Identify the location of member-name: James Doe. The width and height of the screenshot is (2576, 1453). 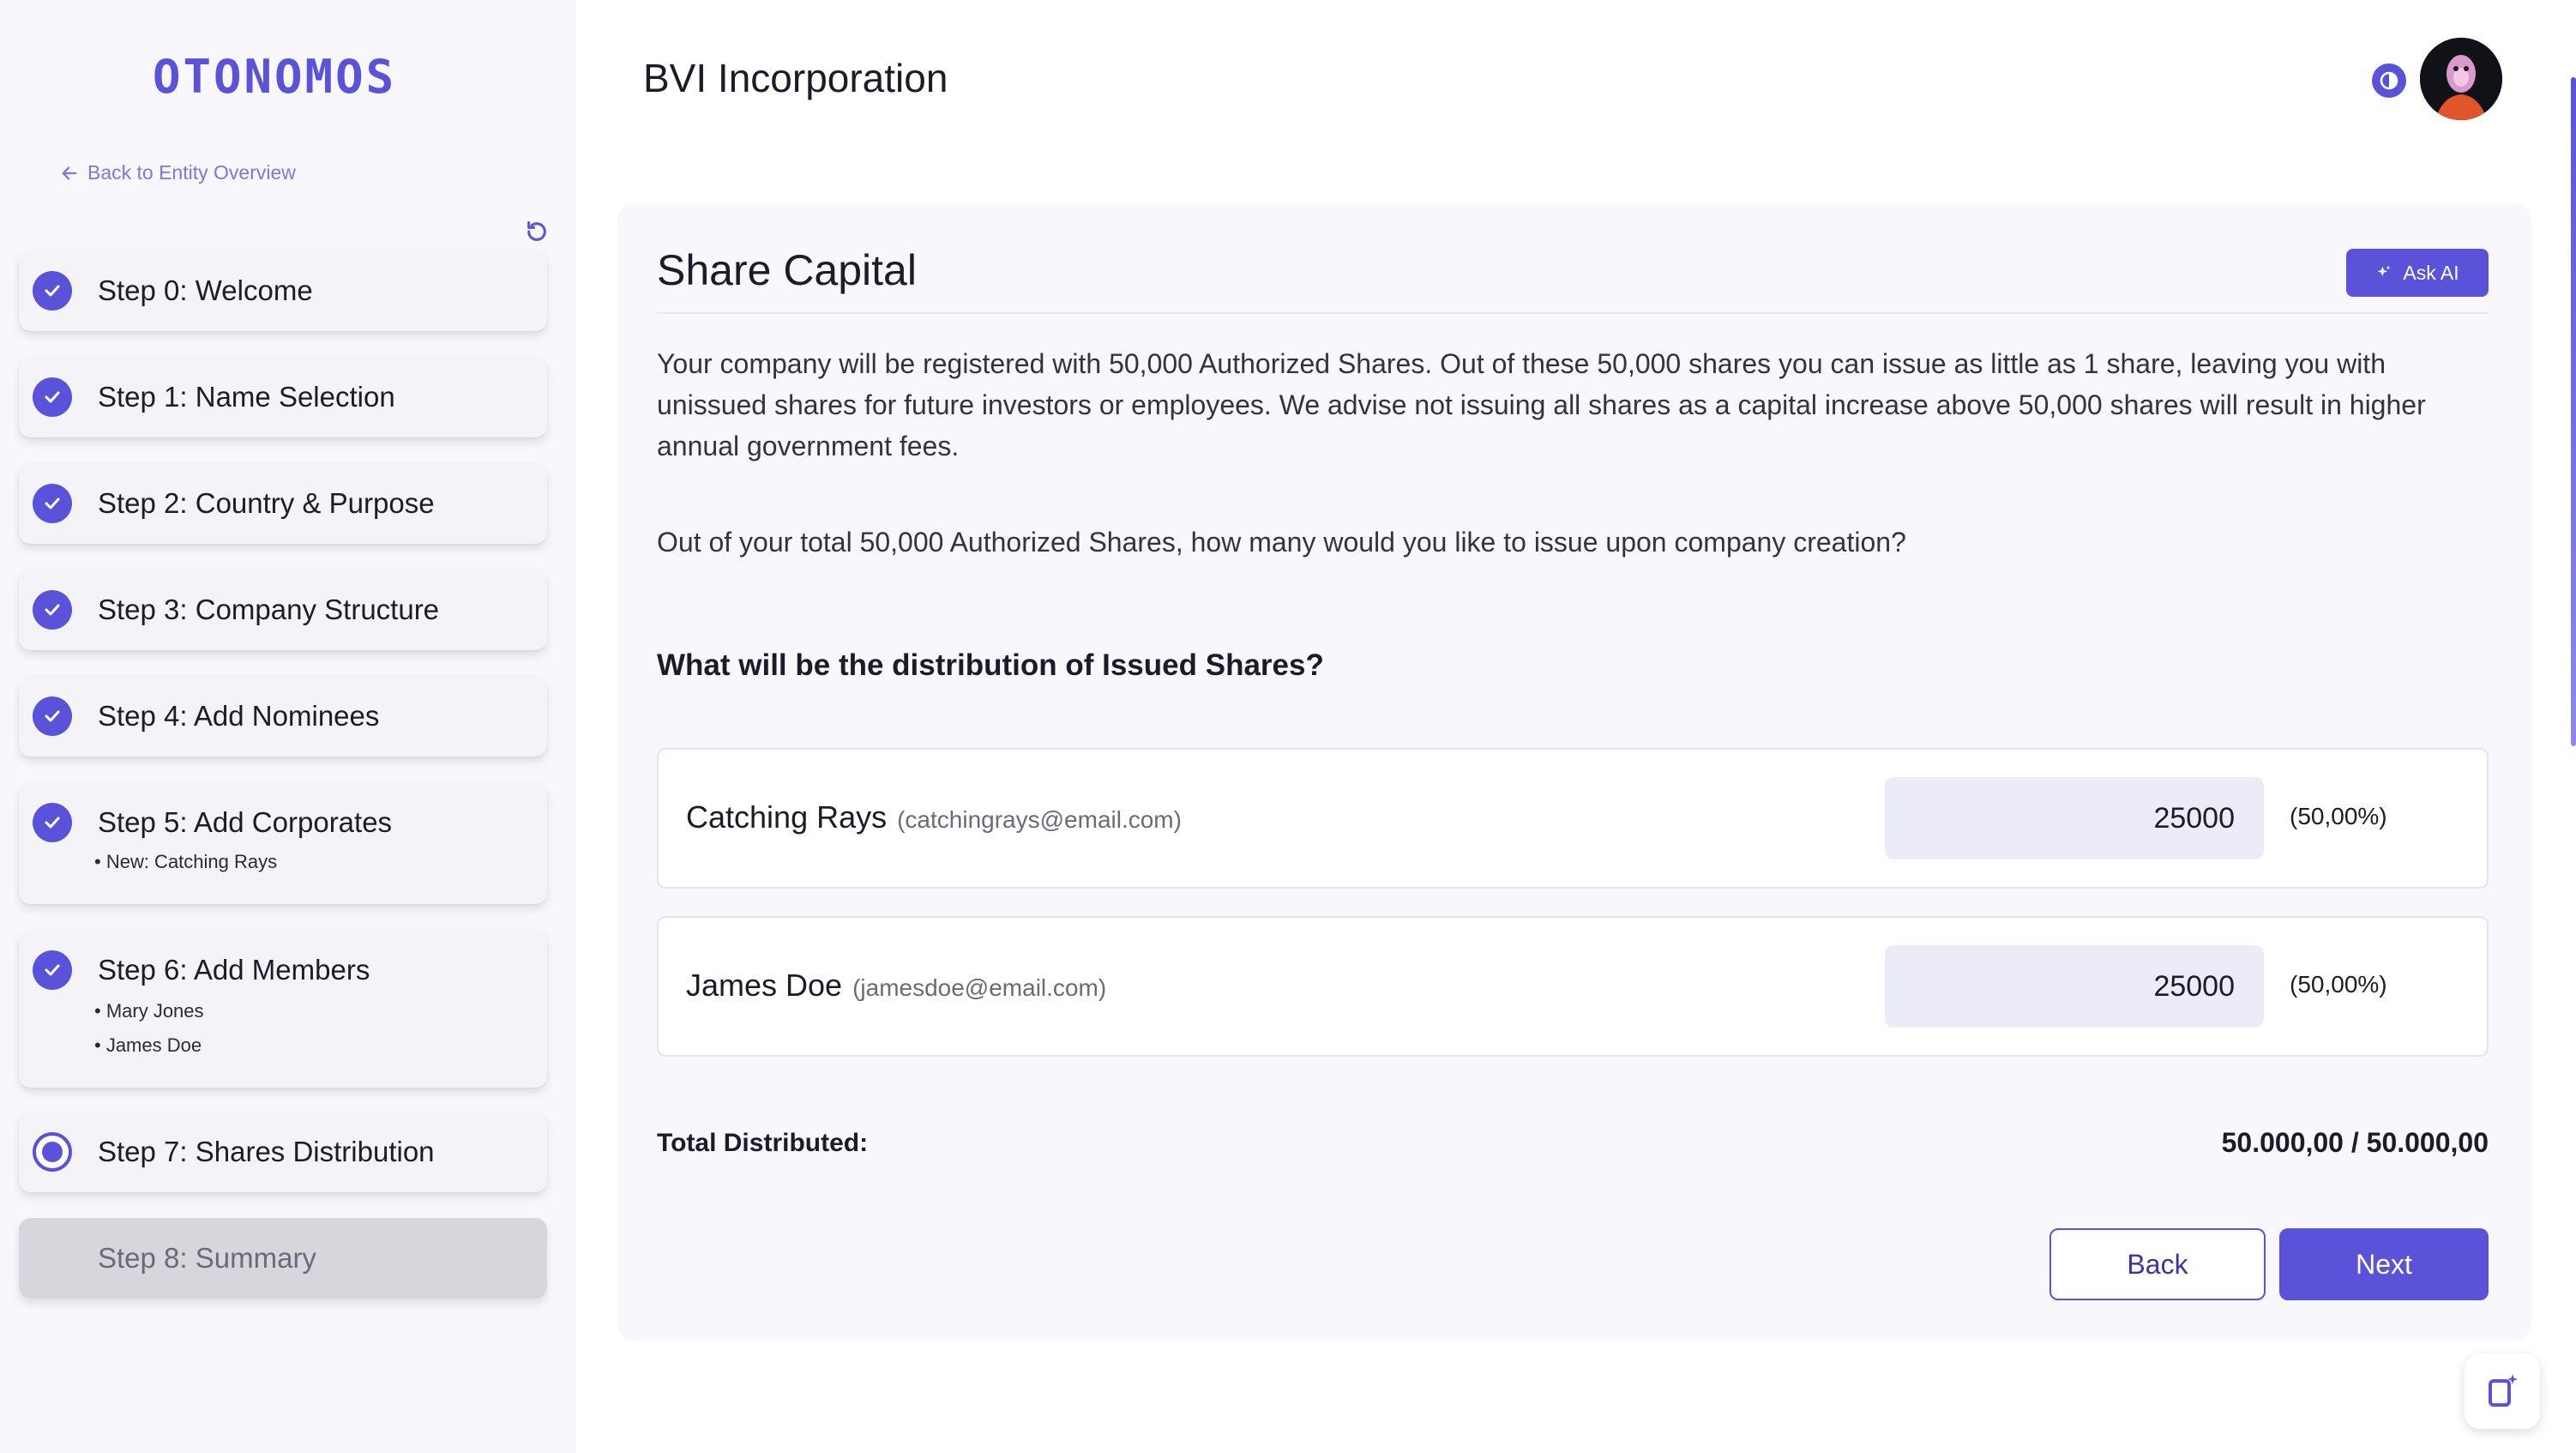
(765, 985).